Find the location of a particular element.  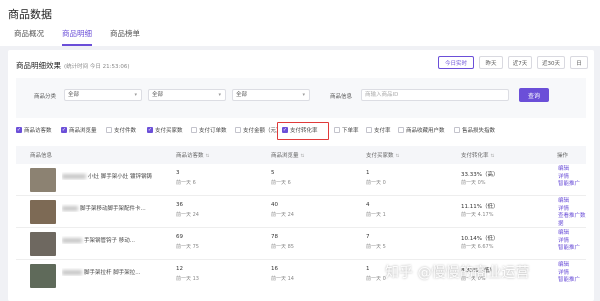

category-select-3: 全部 ▾ is located at coordinates (271, 95).